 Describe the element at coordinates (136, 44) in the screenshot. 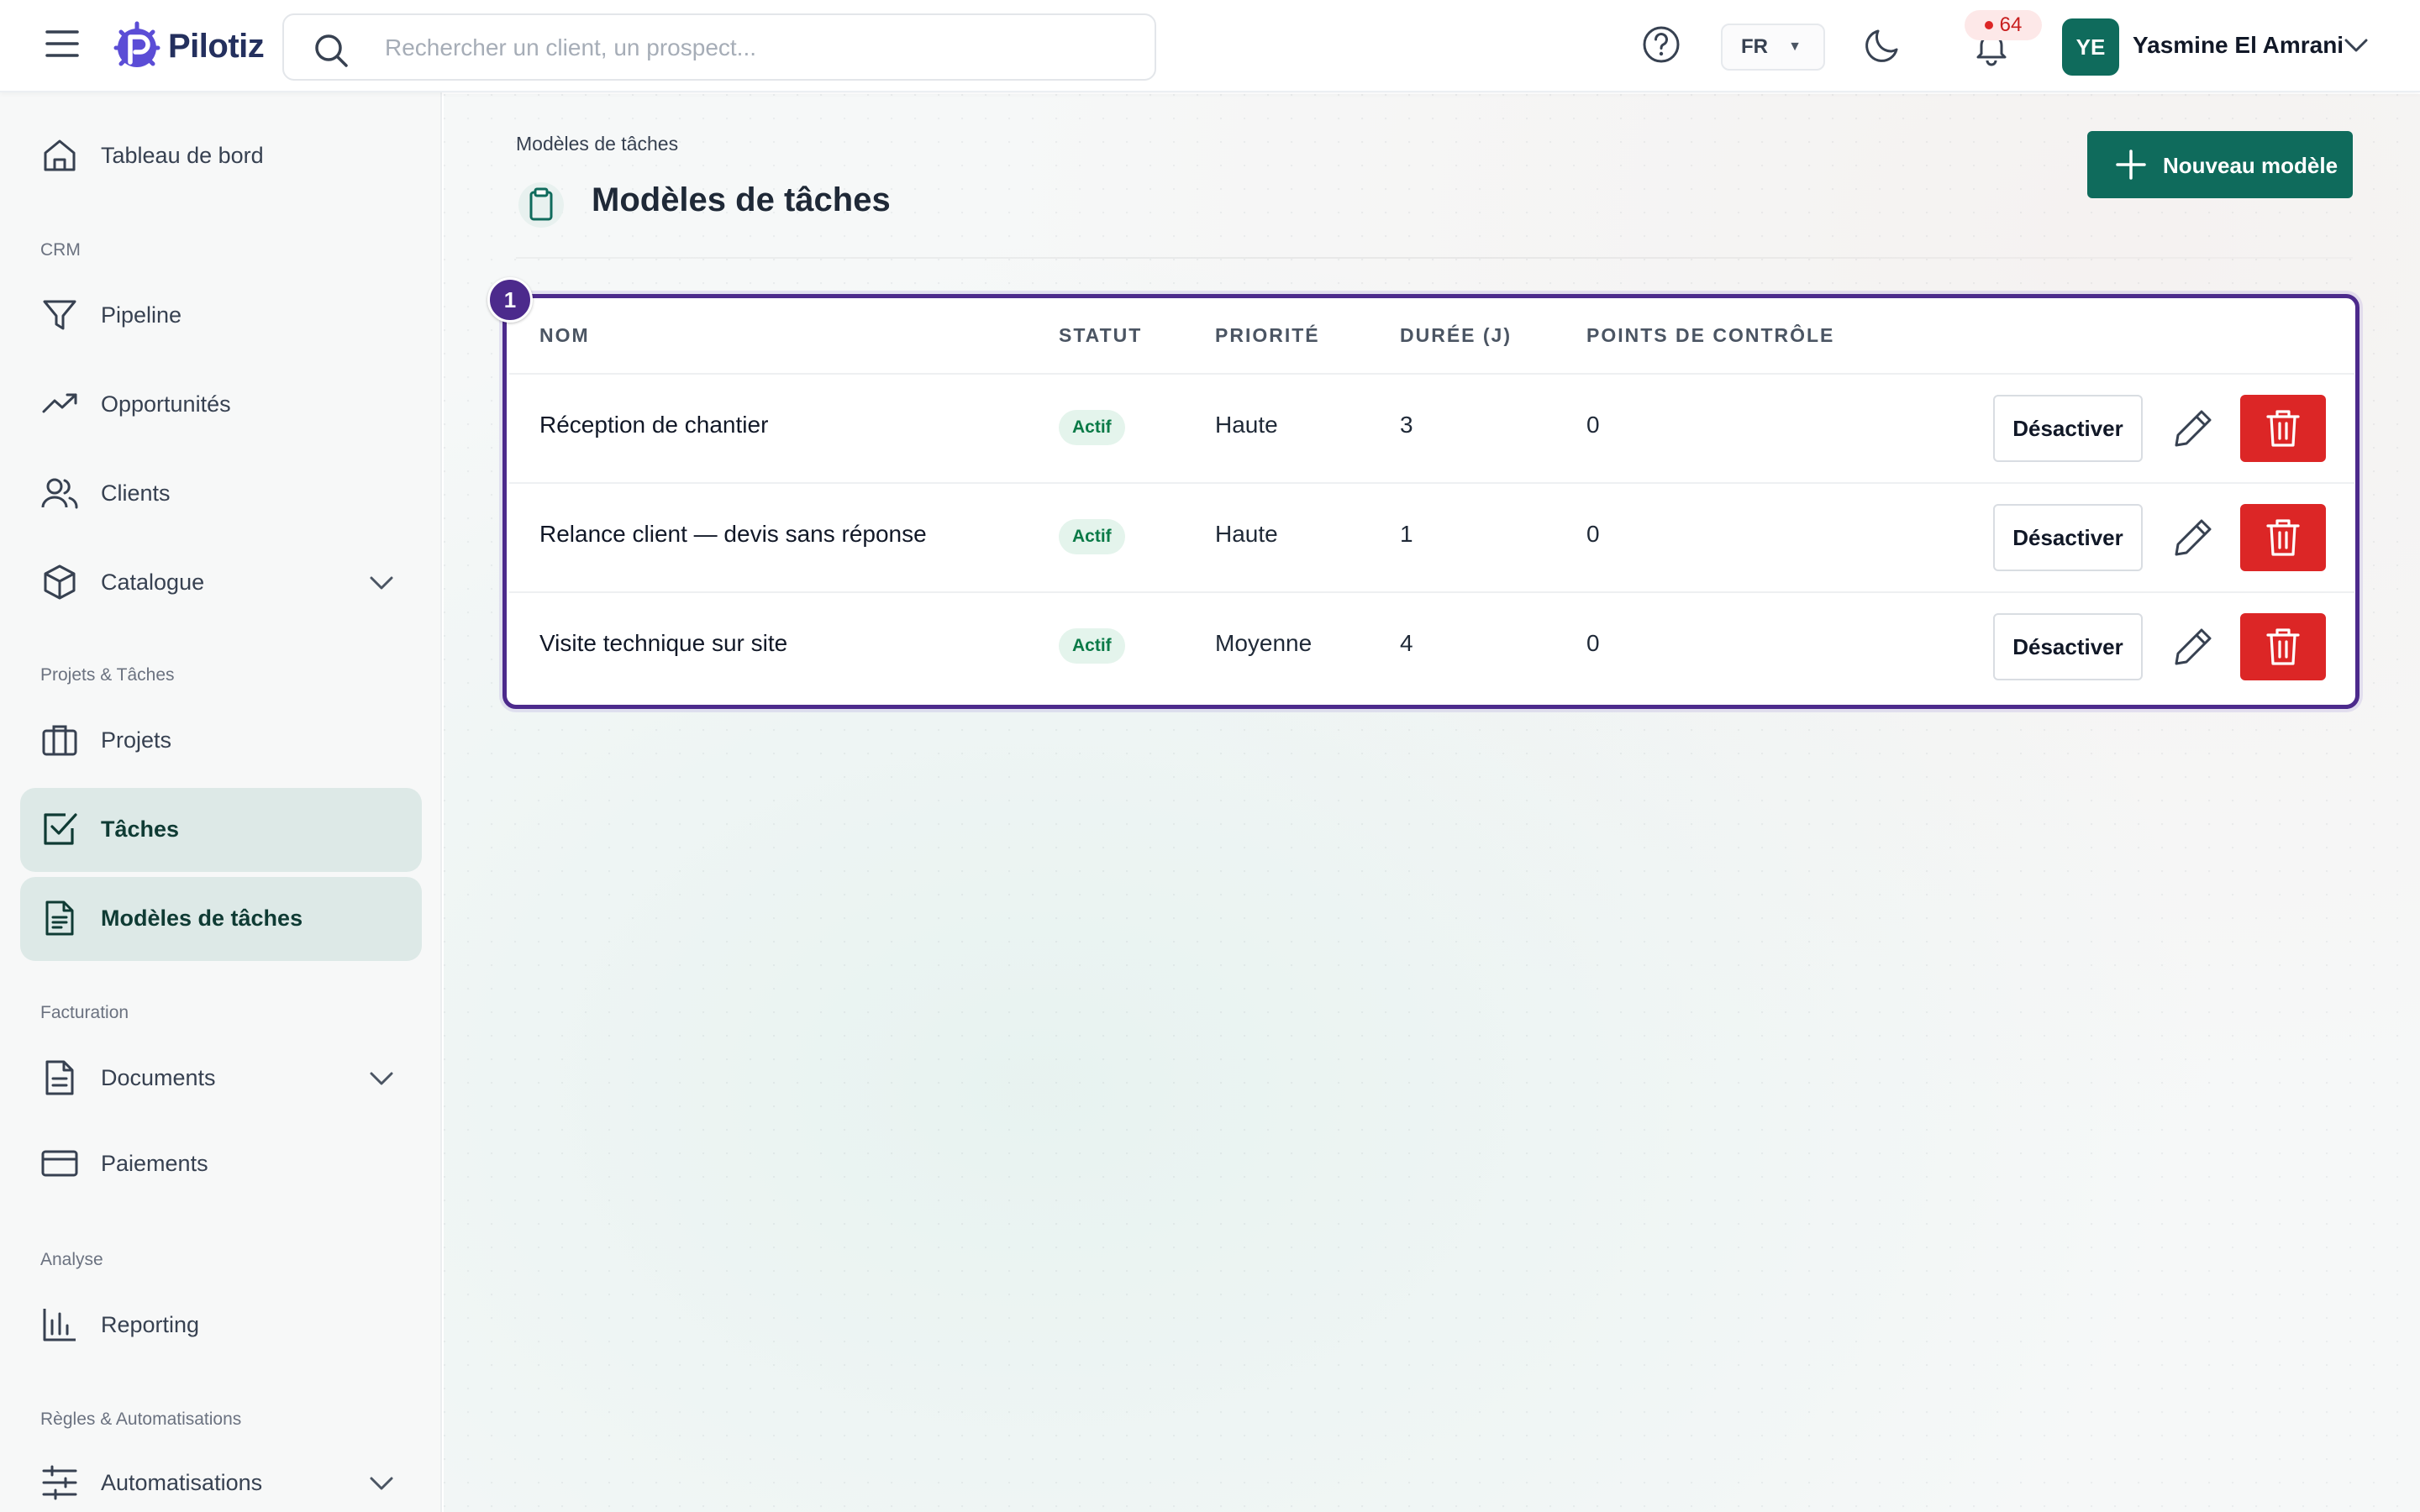

I see `logo-icon` at that location.